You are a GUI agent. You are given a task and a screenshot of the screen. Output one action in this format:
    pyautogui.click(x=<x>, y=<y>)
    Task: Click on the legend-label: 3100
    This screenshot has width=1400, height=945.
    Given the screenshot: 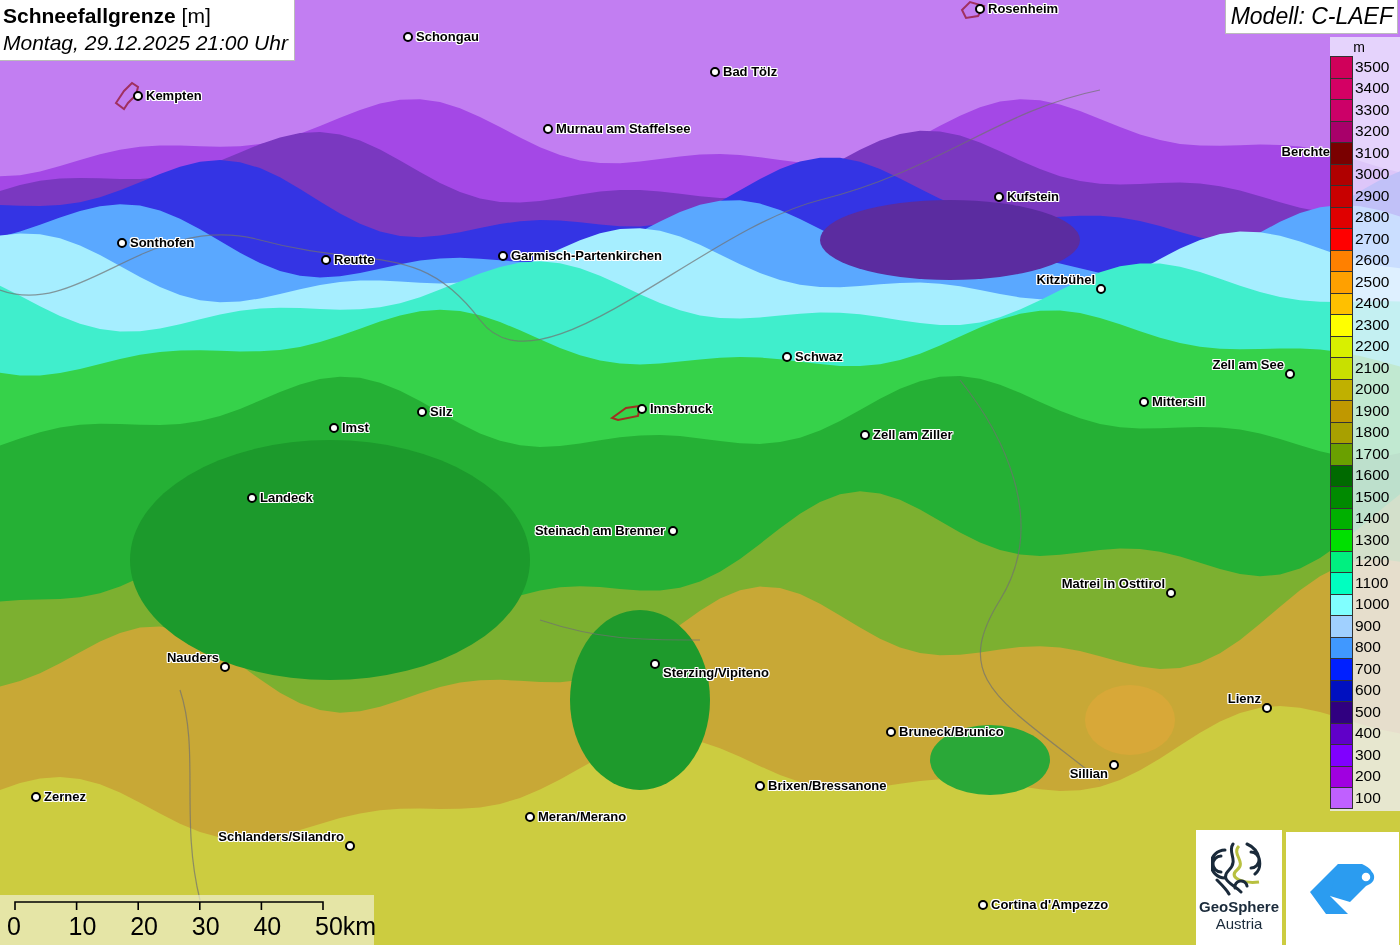 What is the action you would take?
    pyautogui.click(x=1372, y=152)
    